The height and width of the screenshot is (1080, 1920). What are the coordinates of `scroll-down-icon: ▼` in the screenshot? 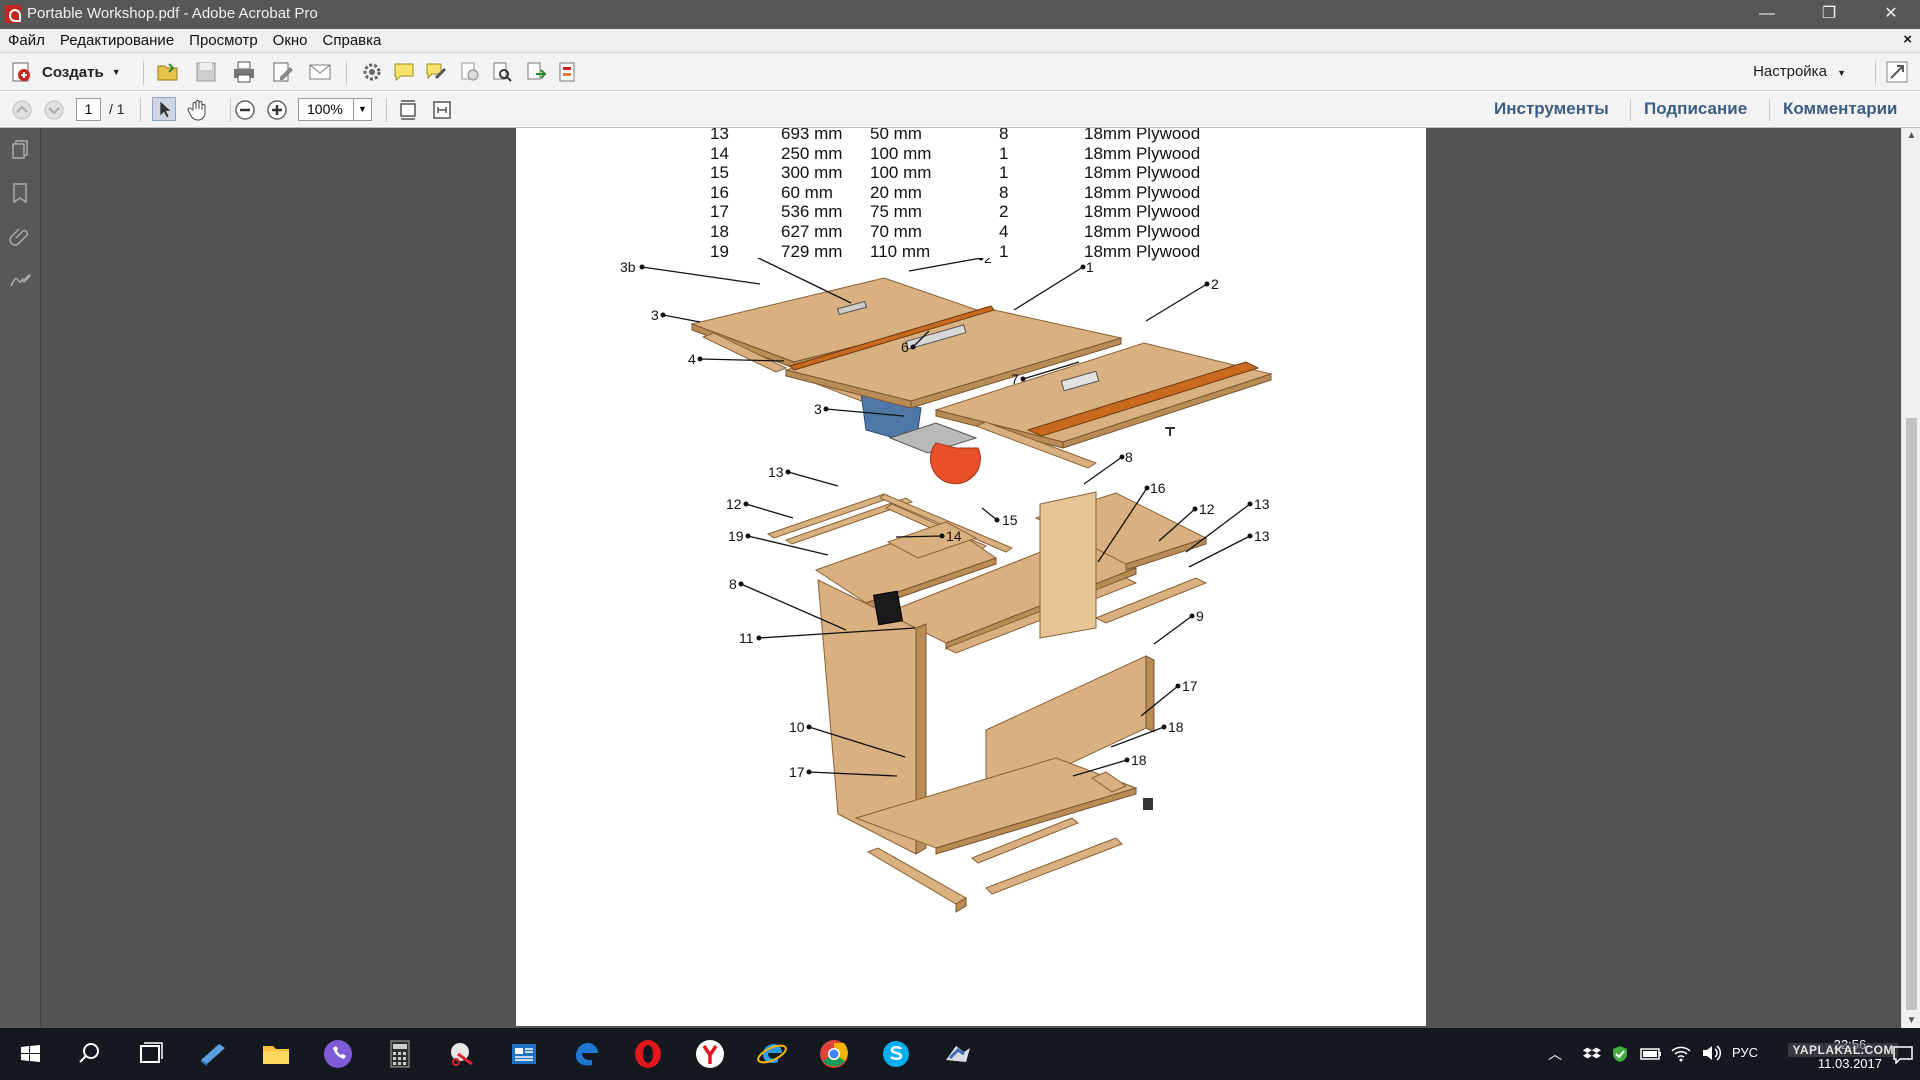 It's located at (1911, 1020).